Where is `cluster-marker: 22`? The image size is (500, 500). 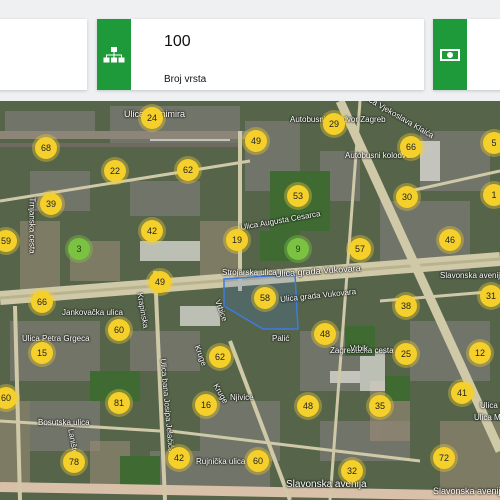
cluster-marker: 22 is located at coordinates (115, 171).